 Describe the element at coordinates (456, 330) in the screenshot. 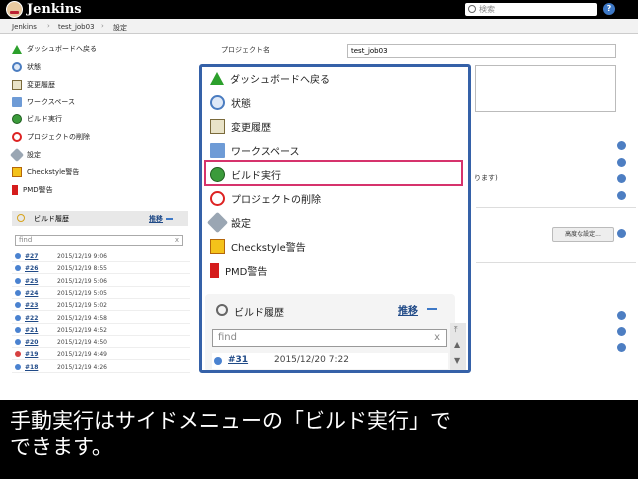

I see `scroll-top-icon: ⤒` at that location.